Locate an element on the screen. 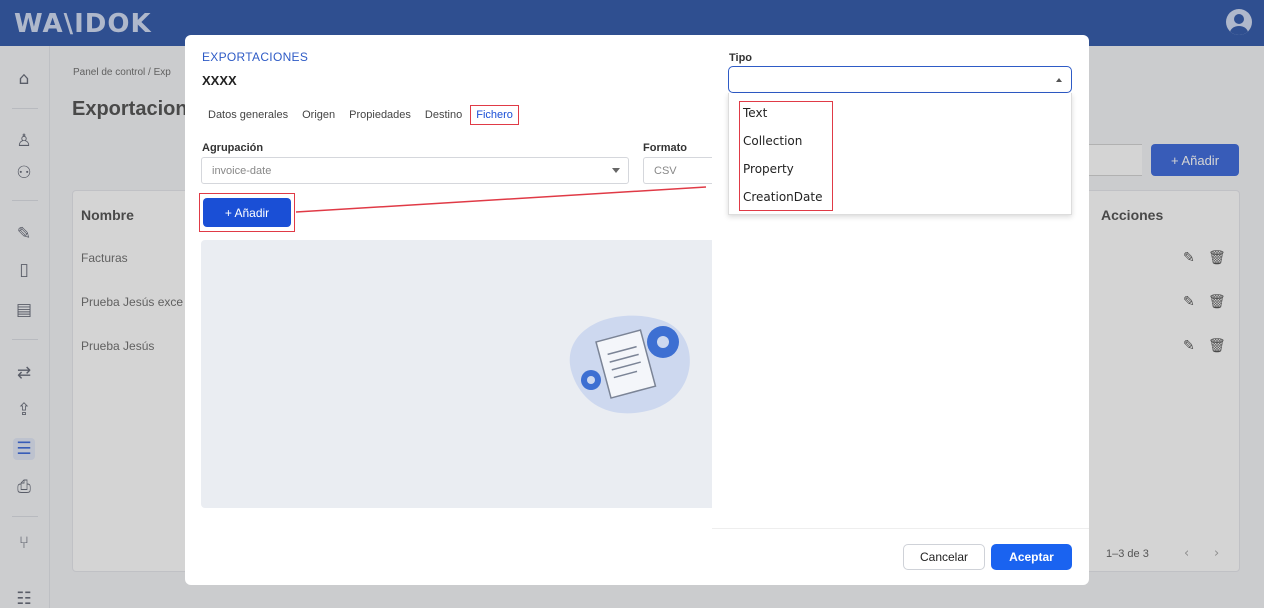 This screenshot has height=608, width=1264. chevron-down-icon is located at coordinates (616, 170).